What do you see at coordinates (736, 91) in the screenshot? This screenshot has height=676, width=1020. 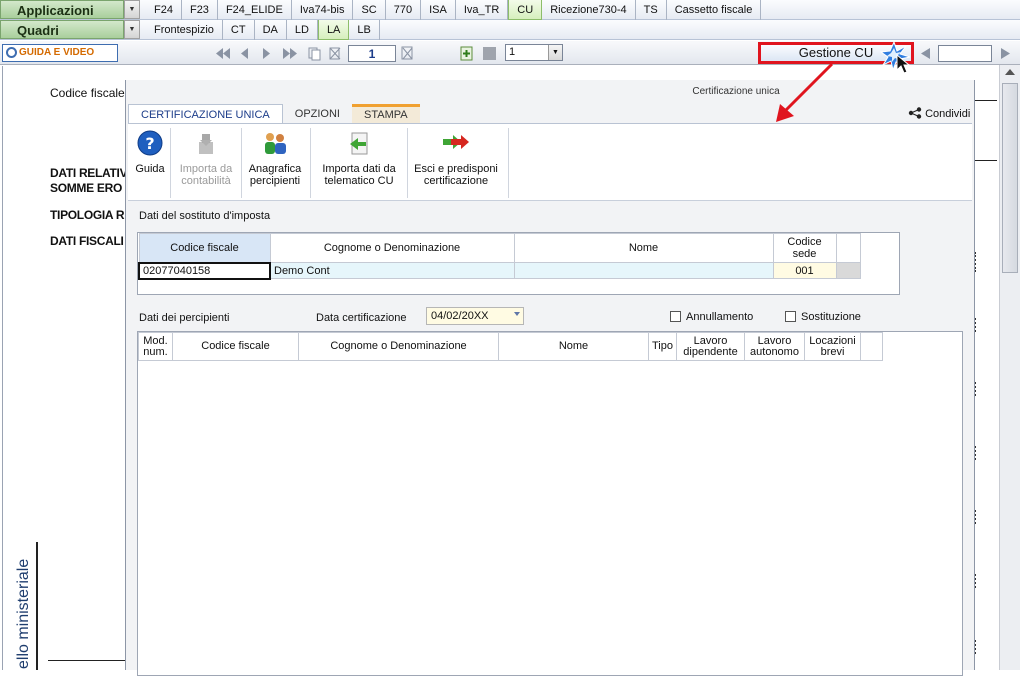 I see `window-title: Certificazione unica` at bounding box center [736, 91].